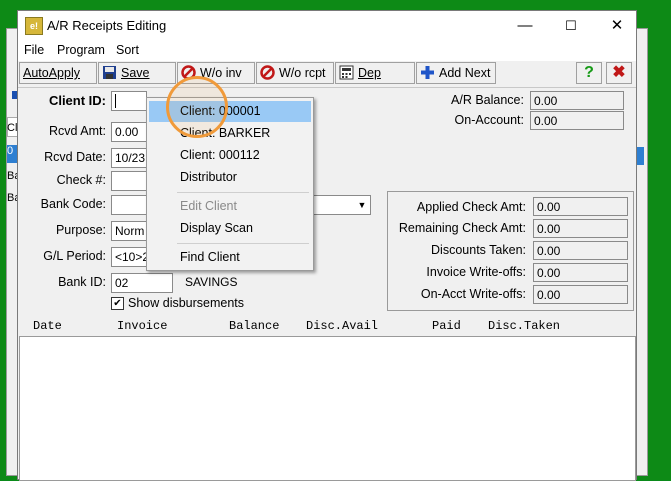 This screenshot has height=481, width=671. What do you see at coordinates (129, 231) in the screenshot?
I see `purpose-input: Norm` at bounding box center [129, 231].